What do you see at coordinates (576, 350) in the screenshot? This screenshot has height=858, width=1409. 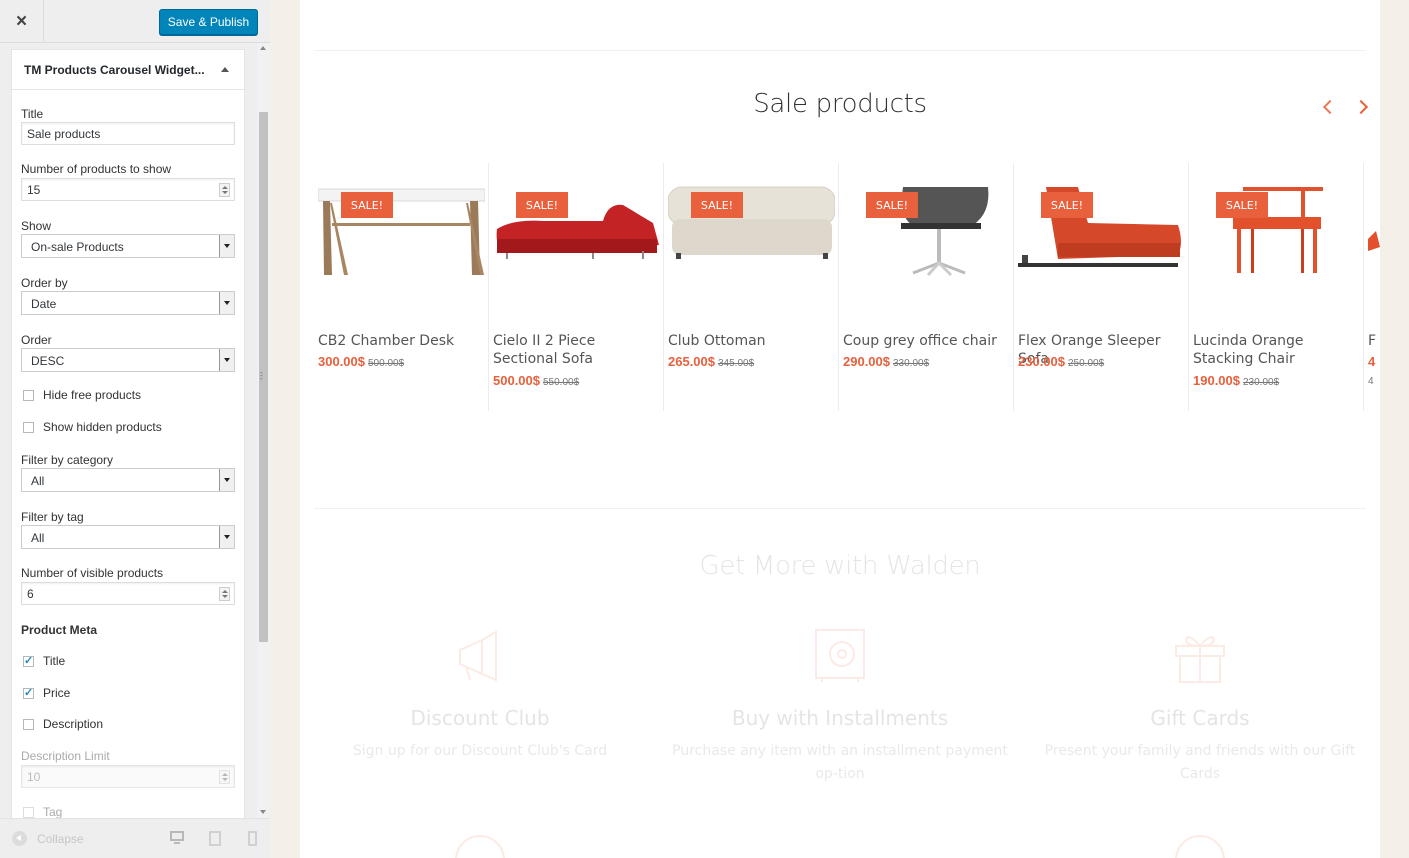 I see `product-name: Cielo II 2 Piece Sectional Sofa` at bounding box center [576, 350].